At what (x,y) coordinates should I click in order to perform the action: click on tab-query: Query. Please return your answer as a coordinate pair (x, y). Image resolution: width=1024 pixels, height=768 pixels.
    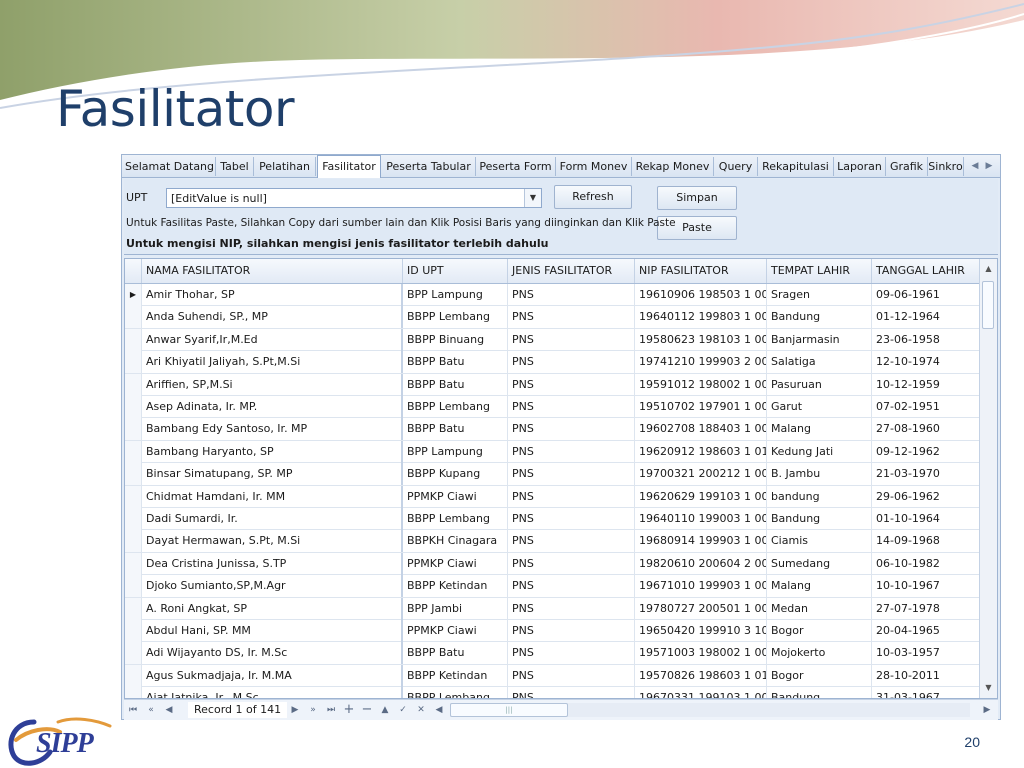
    Looking at the image, I should click on (736, 166).